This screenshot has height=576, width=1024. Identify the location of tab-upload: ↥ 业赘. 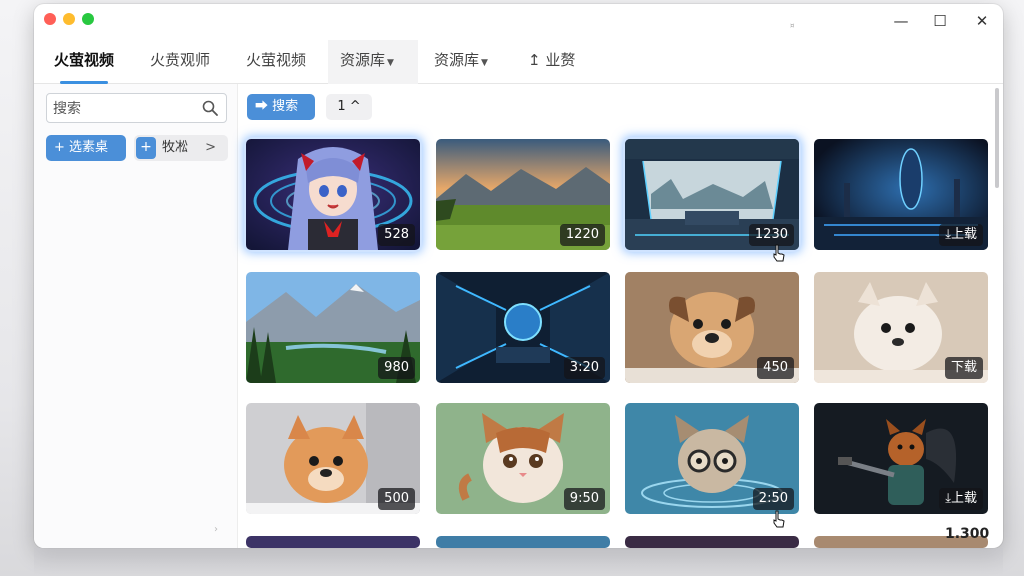
(551, 62).